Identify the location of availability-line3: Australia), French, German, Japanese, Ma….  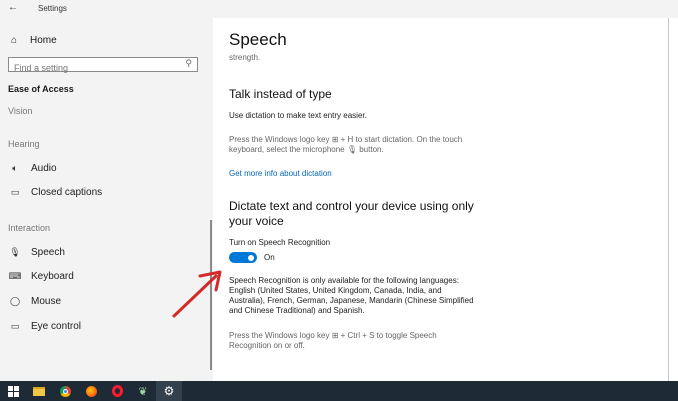
(351, 300).